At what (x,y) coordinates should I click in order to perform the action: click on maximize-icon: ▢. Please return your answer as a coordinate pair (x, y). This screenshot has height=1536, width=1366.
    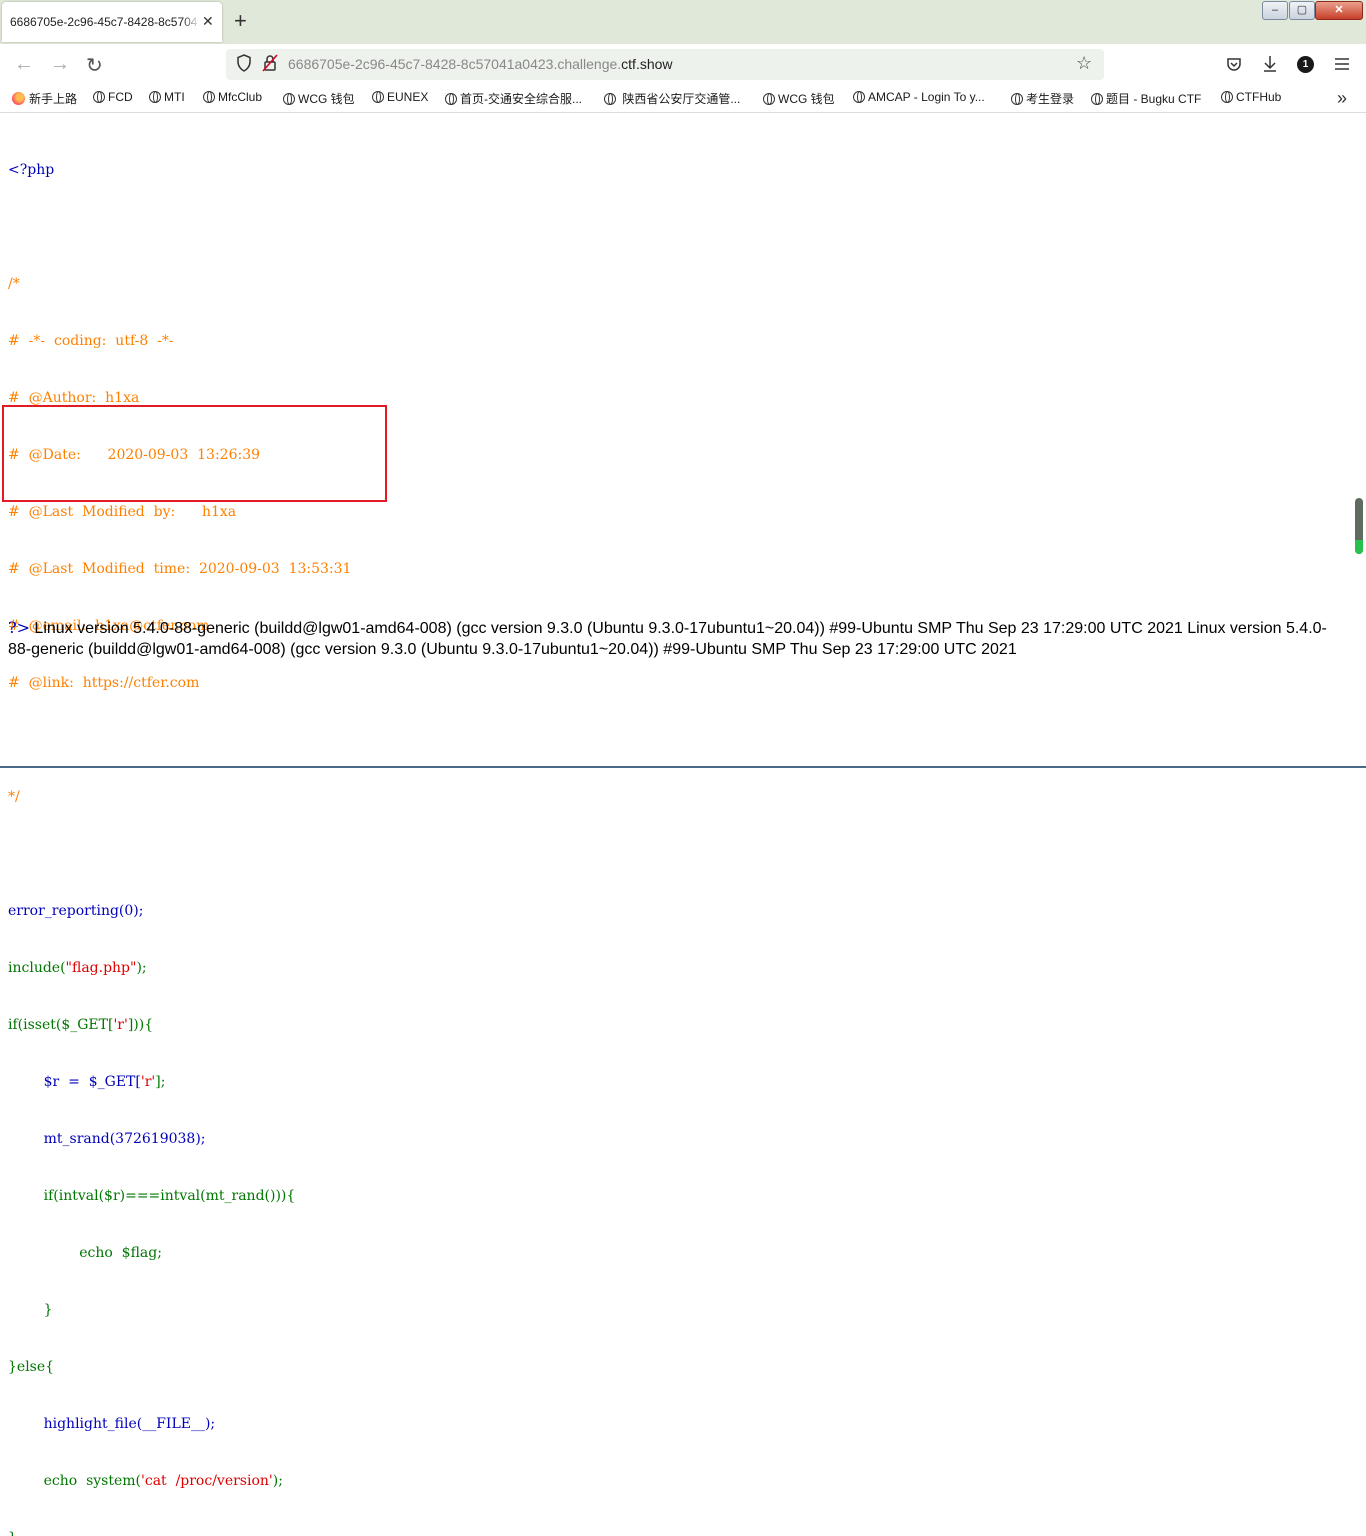
    Looking at the image, I should click on (1302, 10).